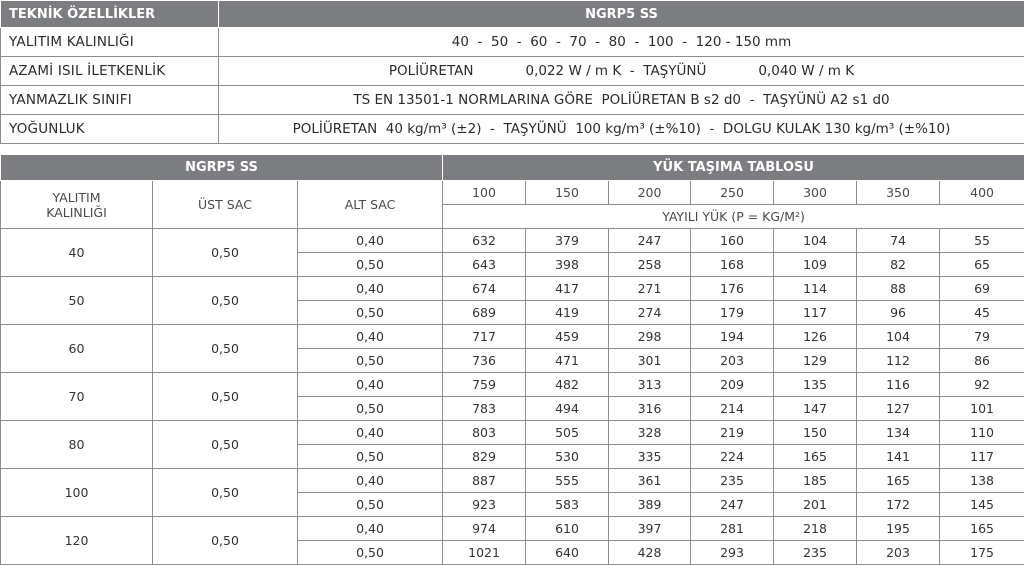 The height and width of the screenshot is (565, 1024). Describe the element at coordinates (567, 289) in the screenshot. I see `load-value-cell: 417` at that location.